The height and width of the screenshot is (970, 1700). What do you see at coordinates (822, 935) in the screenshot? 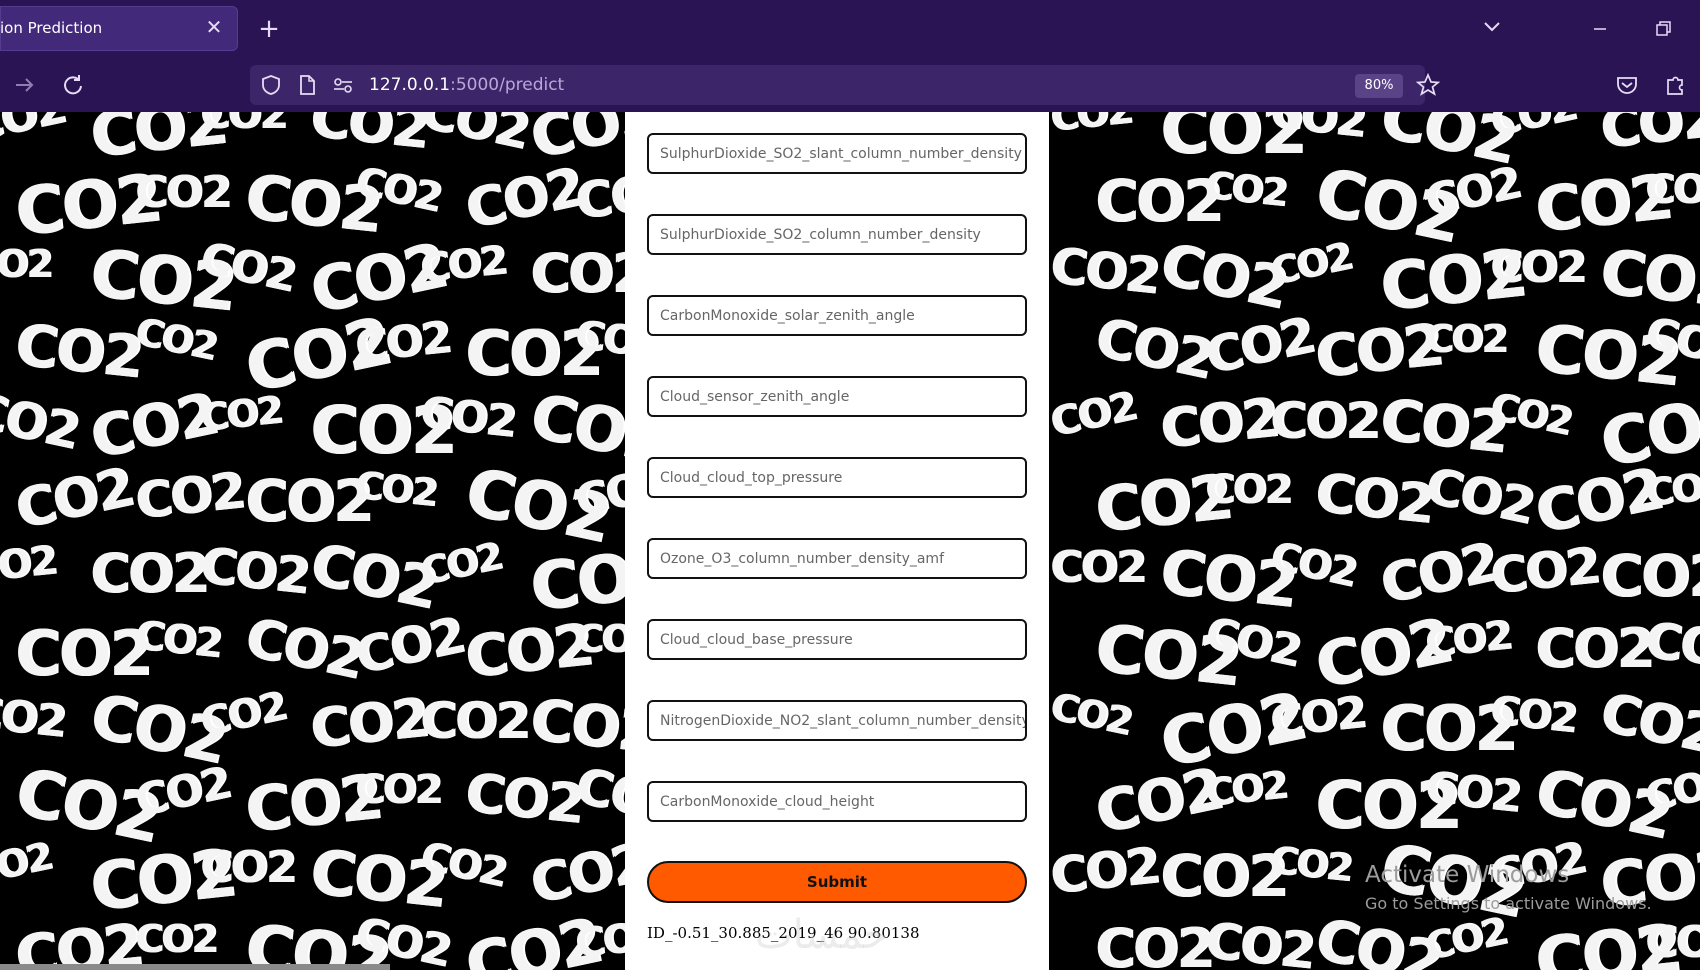
I see `watermark: خمسات` at bounding box center [822, 935].